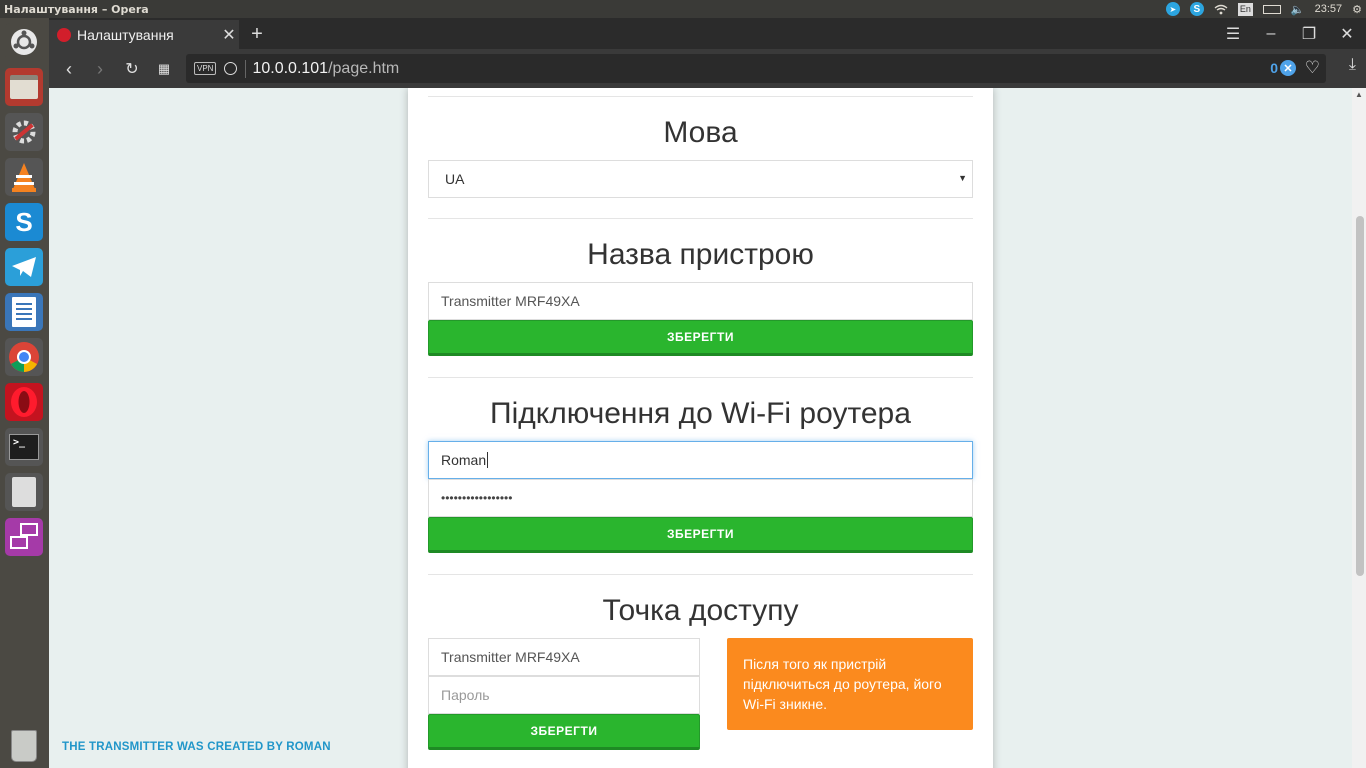 The image size is (1366, 768). Describe the element at coordinates (132, 69) in the screenshot. I see `reload-button: ↻` at that location.